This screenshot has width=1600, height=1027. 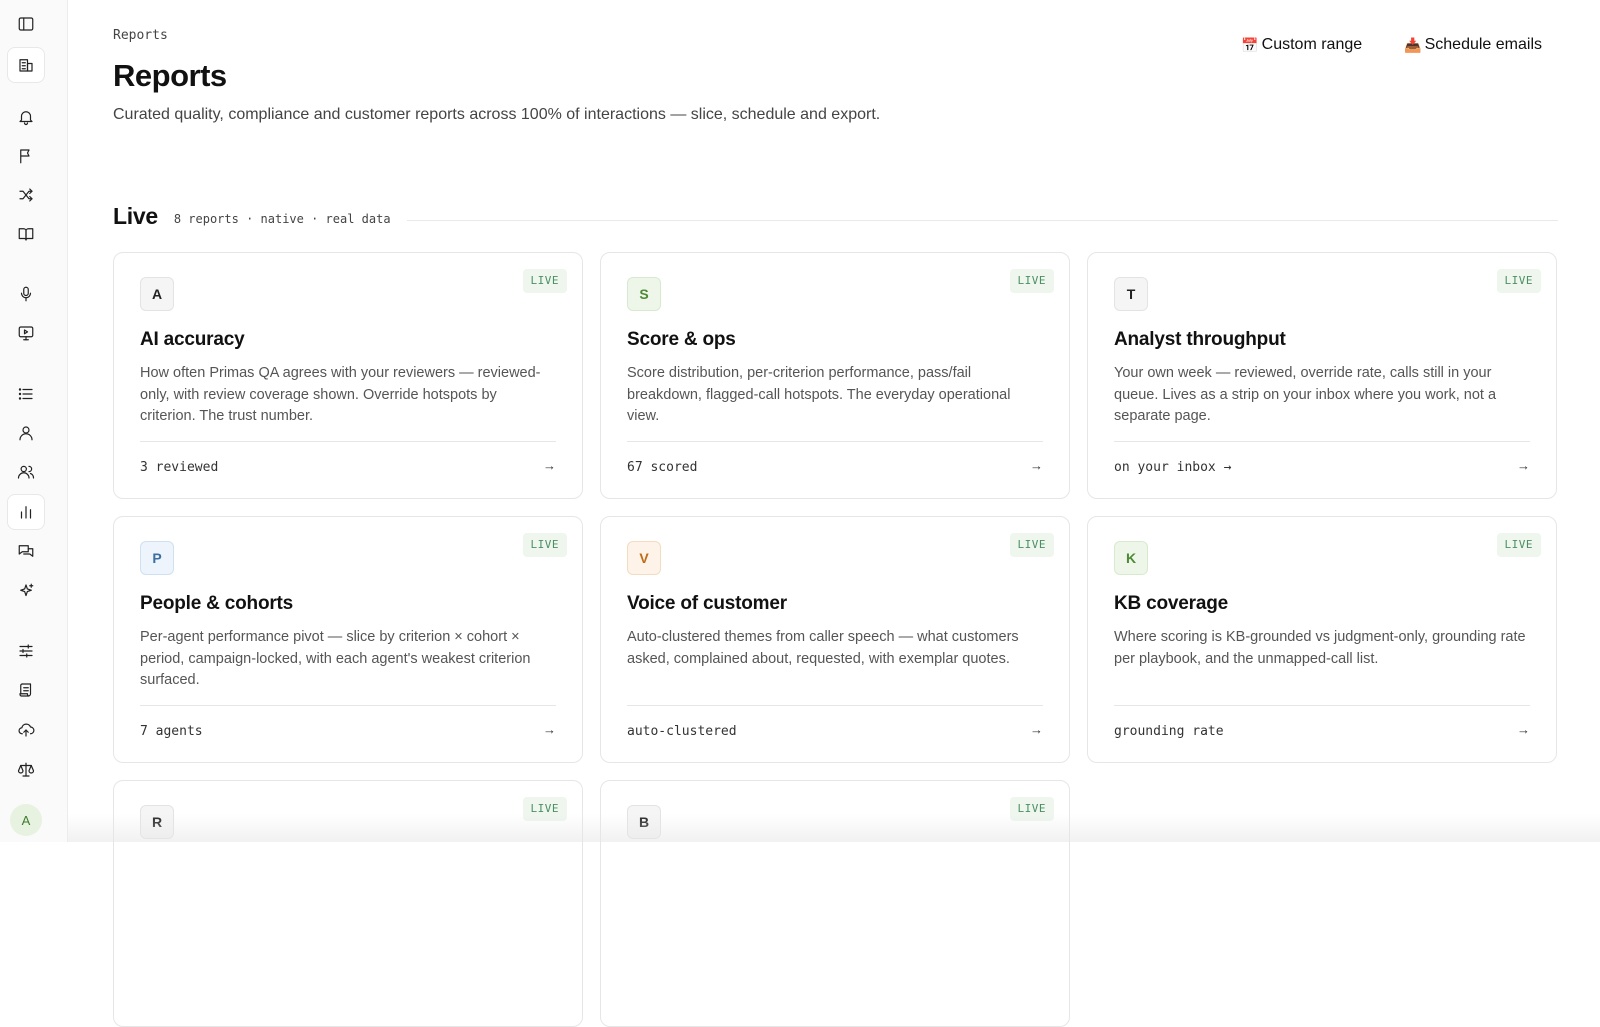 I want to click on book-icon, so click(x=26, y=234).